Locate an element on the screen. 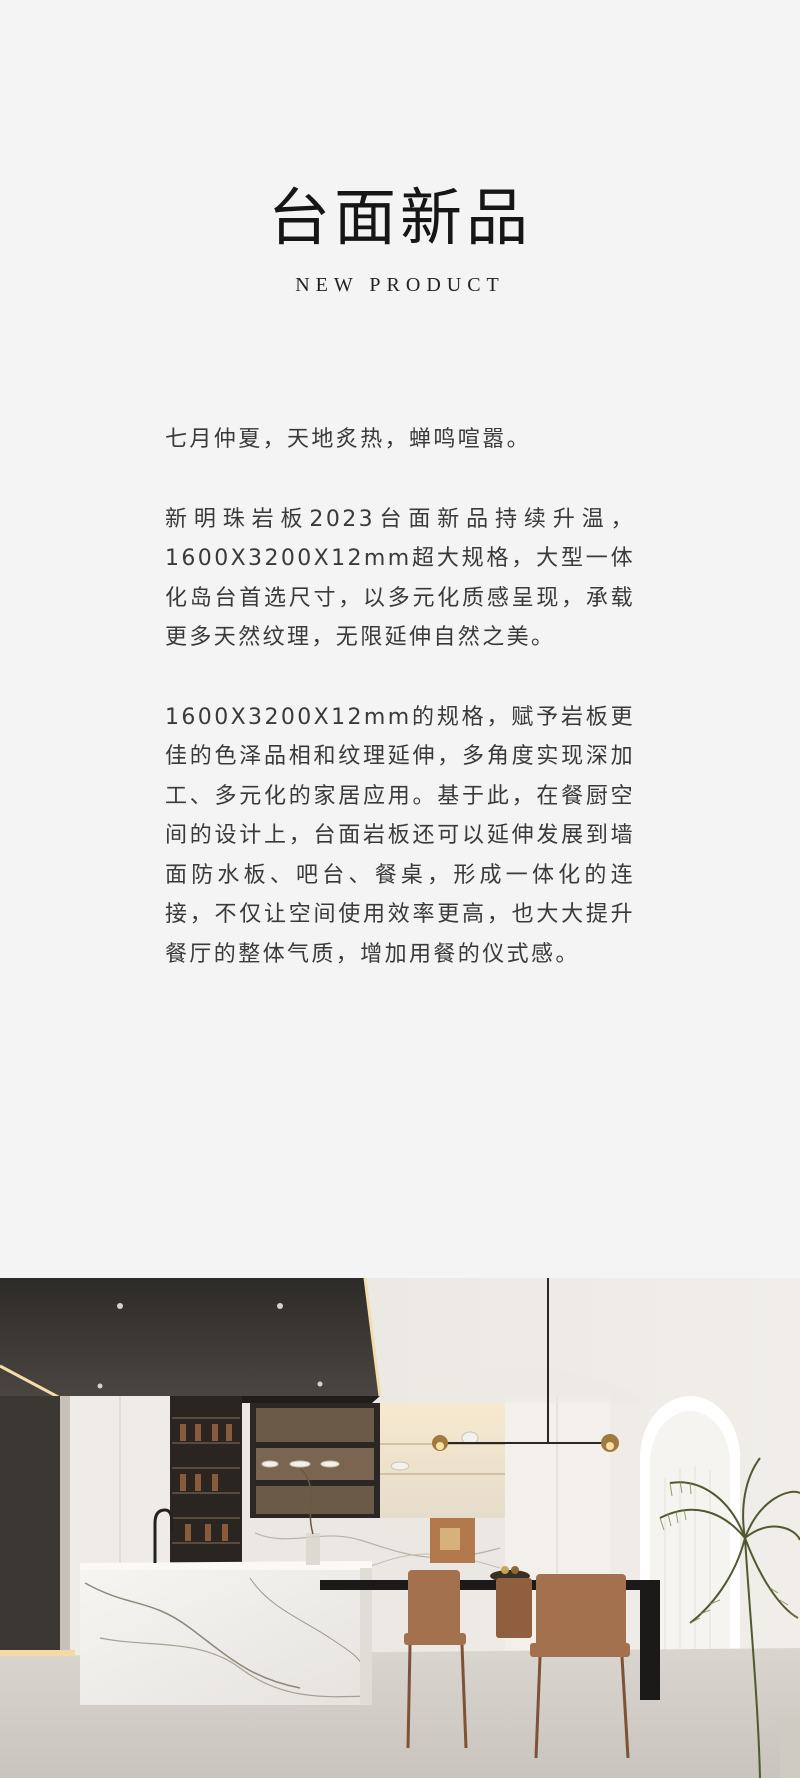 The image size is (800, 1778). paragraph-intro: 七月仲夏，天地炙热，蝉鸣喧嚣。 is located at coordinates (348, 439).